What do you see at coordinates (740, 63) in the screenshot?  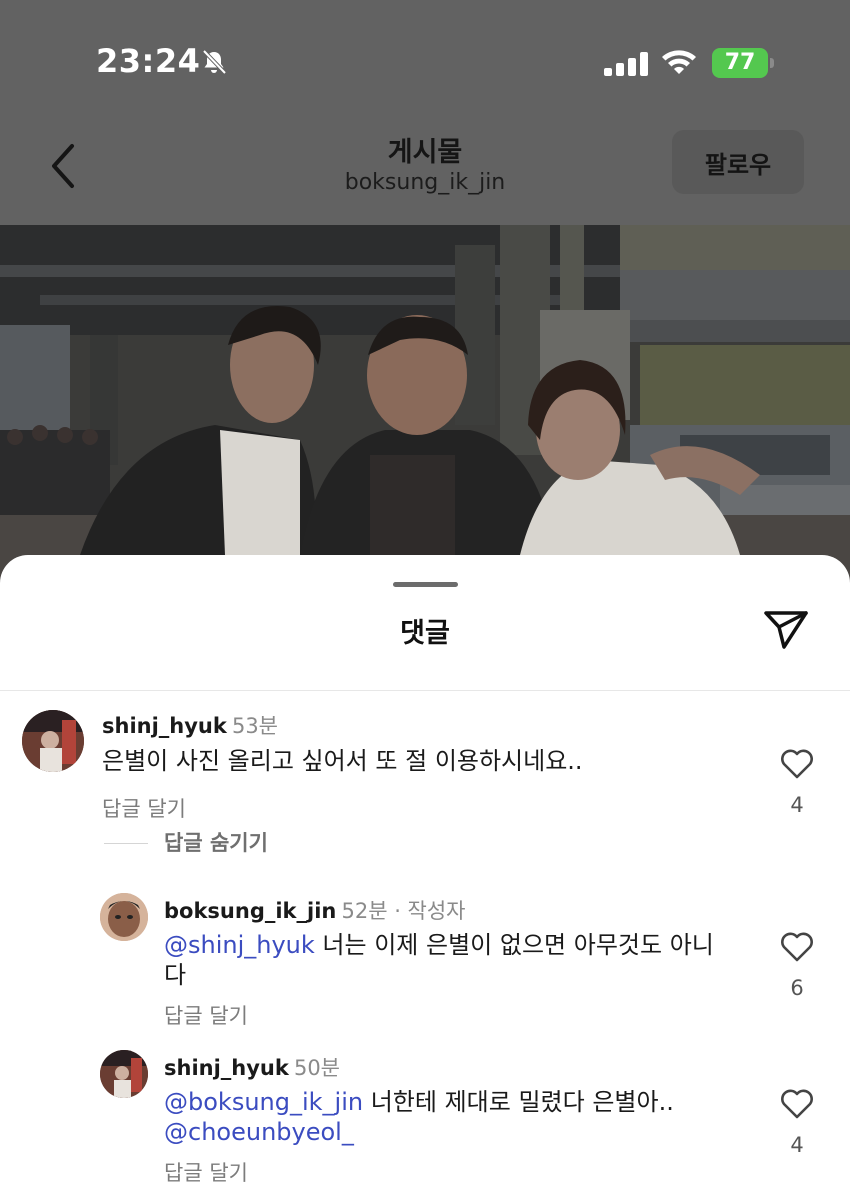 I see `battery-level: 77` at bounding box center [740, 63].